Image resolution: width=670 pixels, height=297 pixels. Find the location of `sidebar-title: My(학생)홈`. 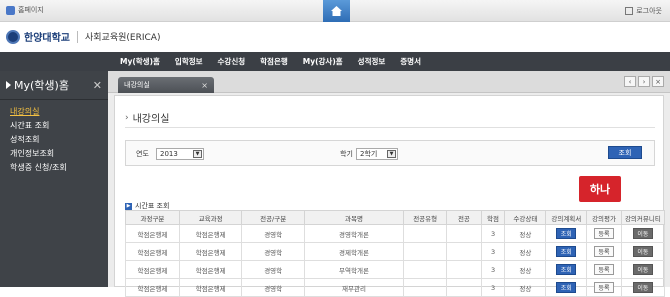

sidebar-title: My(학생)홈 is located at coordinates (37, 85).